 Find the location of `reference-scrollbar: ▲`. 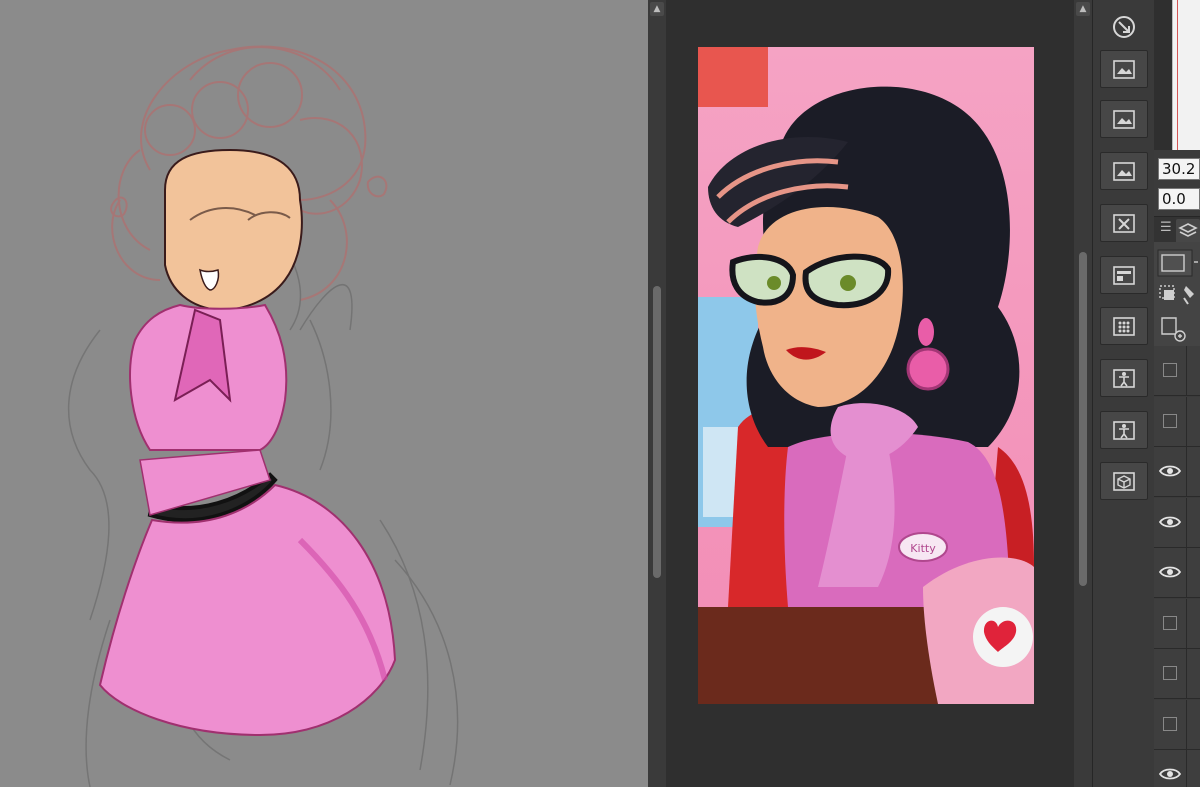

reference-scrollbar: ▲ is located at coordinates (1083, 393).